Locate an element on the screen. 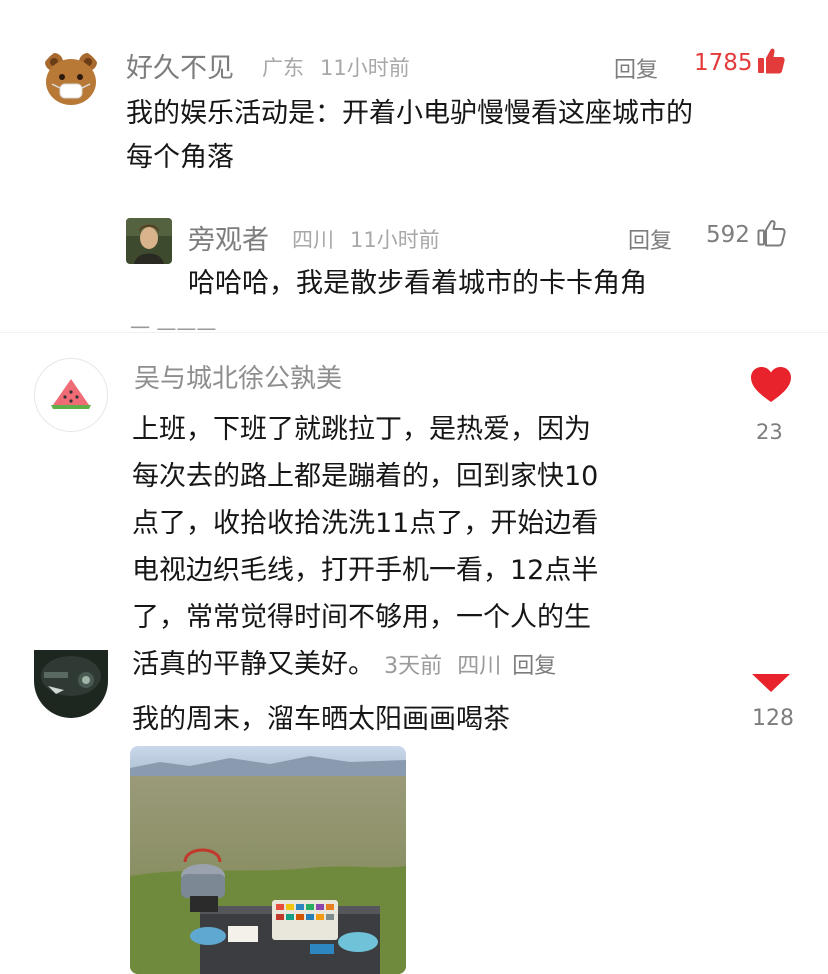 This screenshot has width=828, height=974. comment-text-line: 点了，收拾收拾洗洗11点了，开始边看 is located at coordinates (365, 523).